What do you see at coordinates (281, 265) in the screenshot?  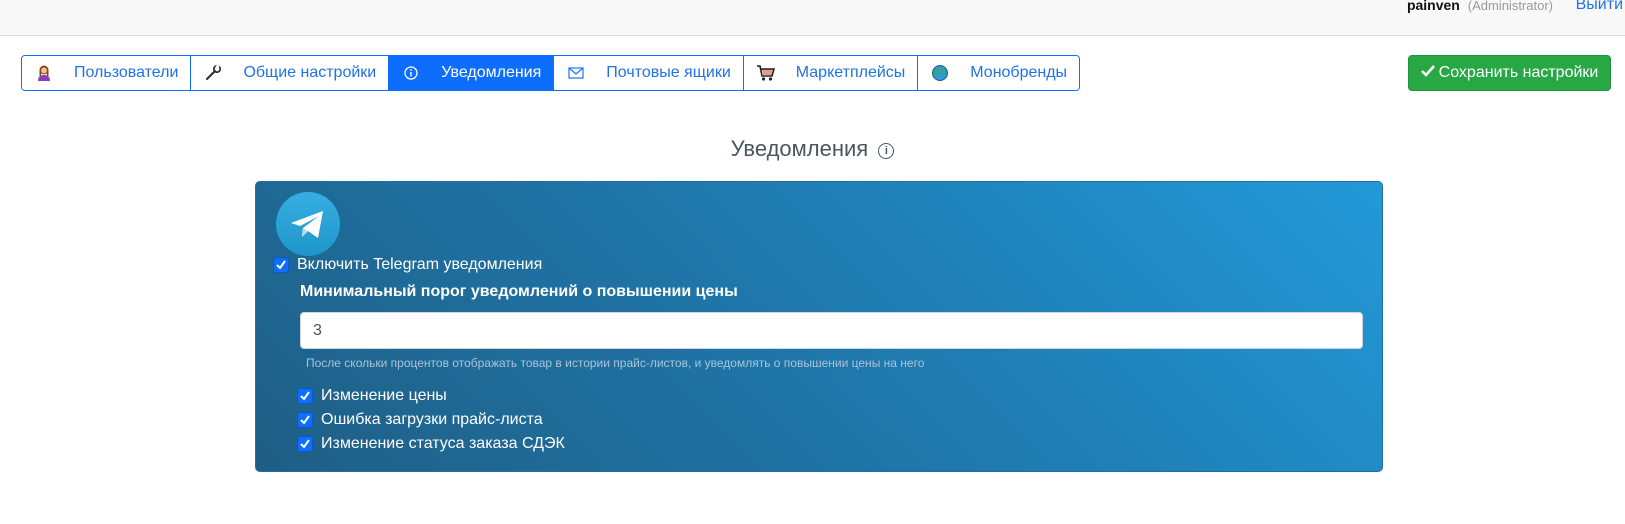 I see `enable-telegram-checkbox` at bounding box center [281, 265].